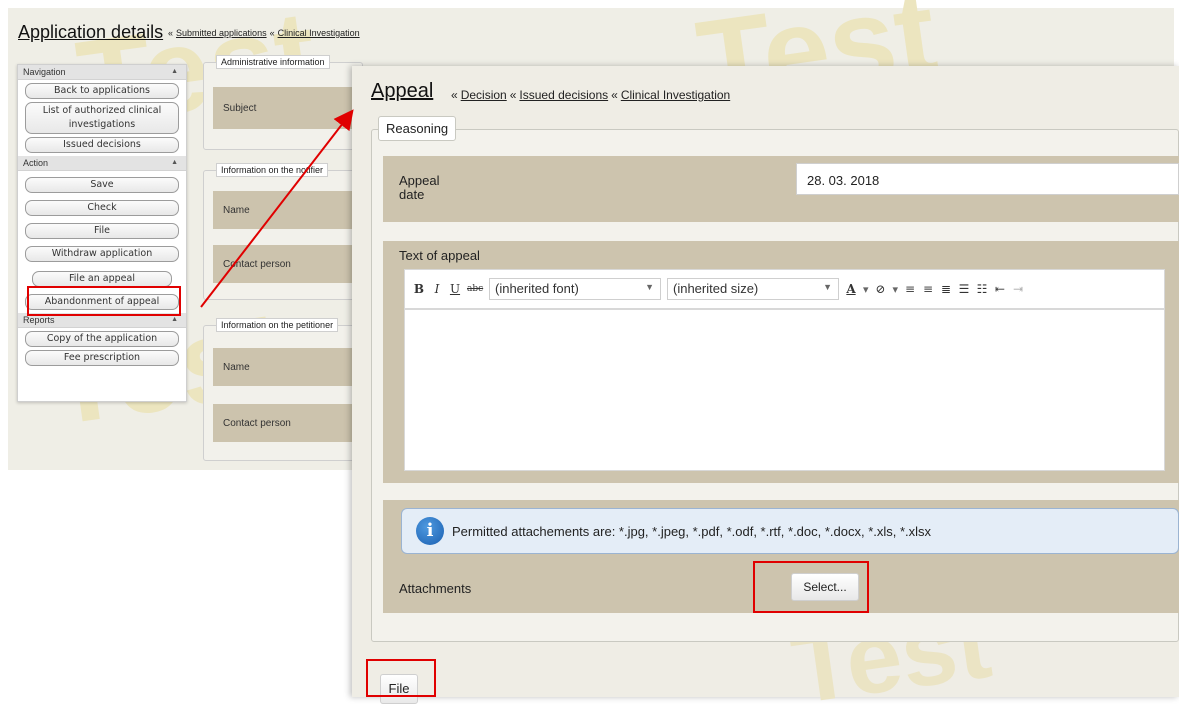  I want to click on numbered-list-icon: ☷, so click(982, 289).